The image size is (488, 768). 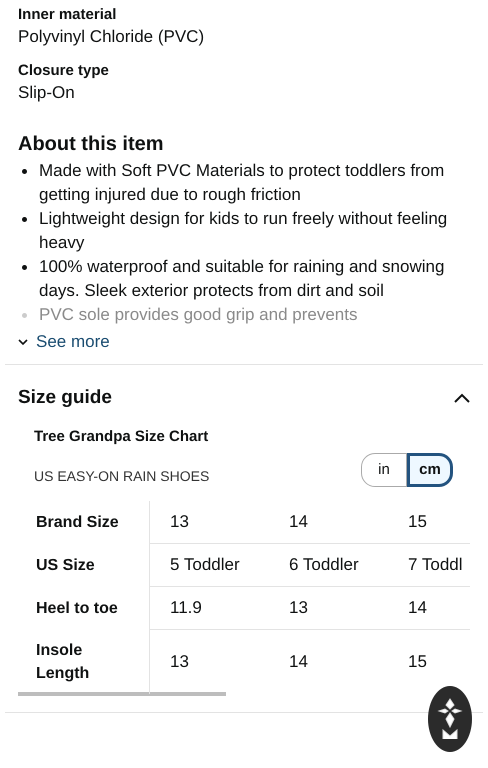 What do you see at coordinates (84, 565) in the screenshot?
I see `row-header: US Size` at bounding box center [84, 565].